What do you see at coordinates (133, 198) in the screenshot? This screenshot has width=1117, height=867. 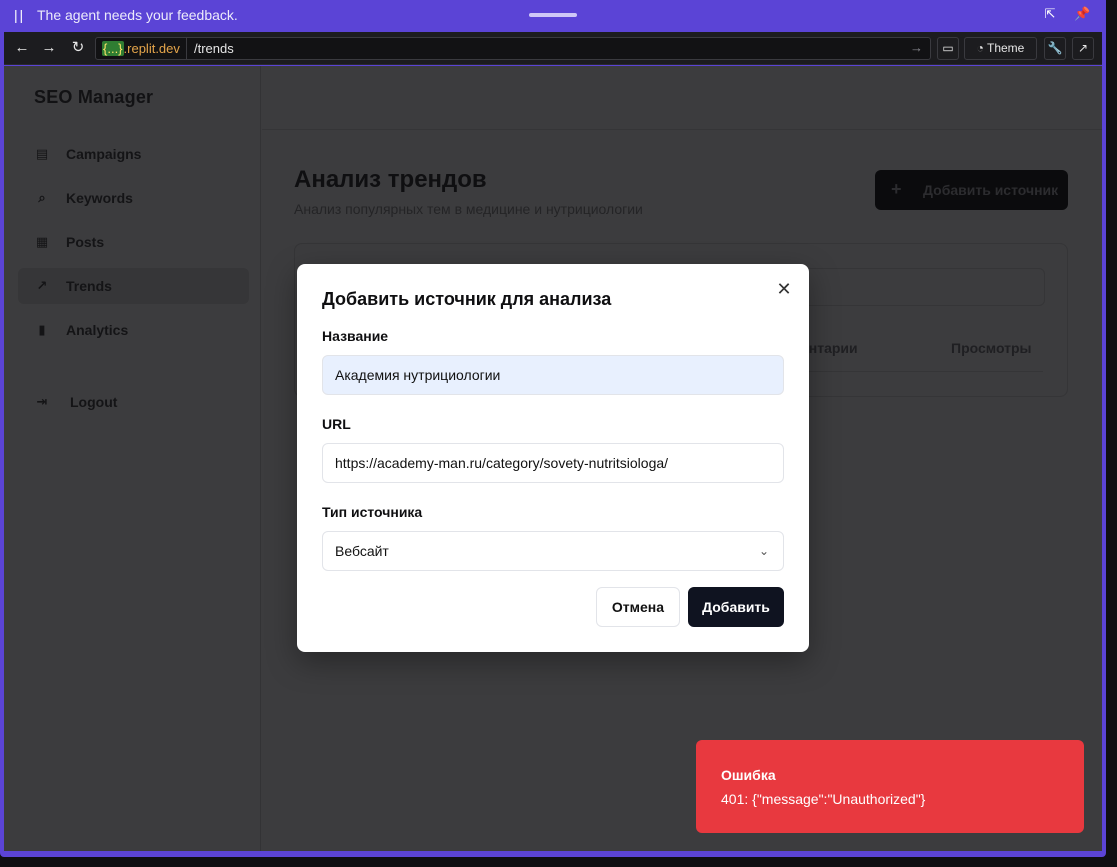 I see `sidebar-item-keywords: ⌕ Keywords` at bounding box center [133, 198].